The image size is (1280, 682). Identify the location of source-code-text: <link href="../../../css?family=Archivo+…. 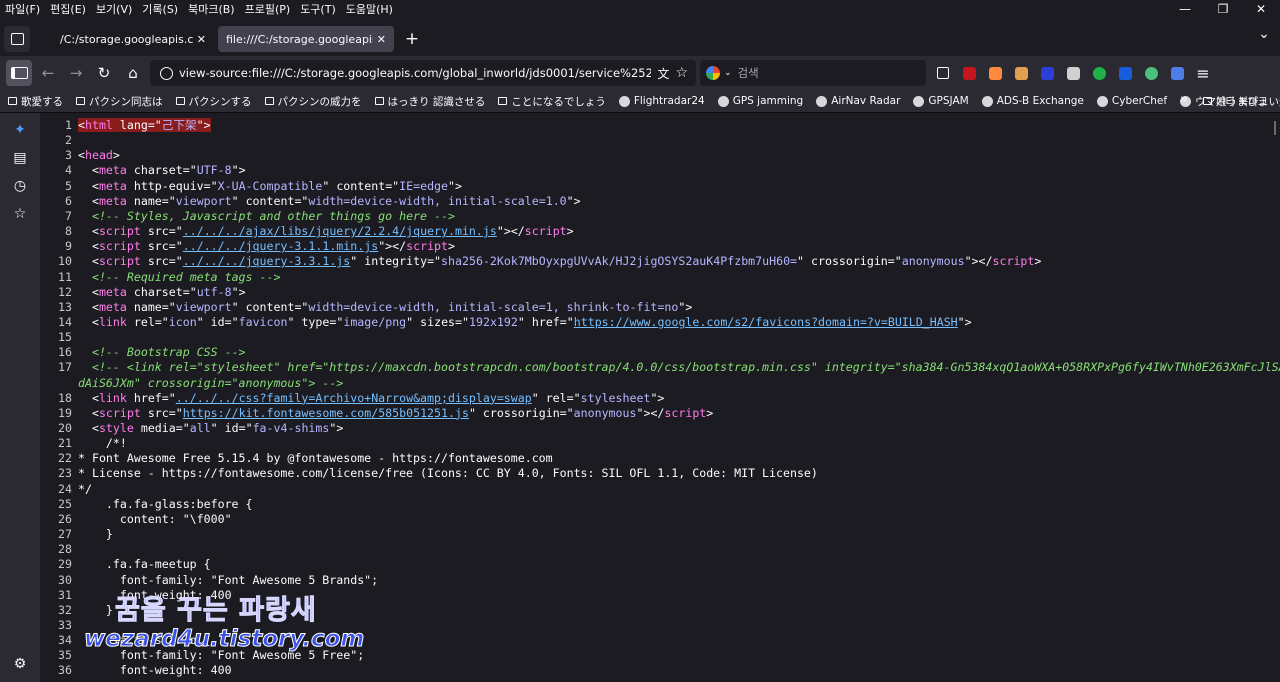
(371, 397).